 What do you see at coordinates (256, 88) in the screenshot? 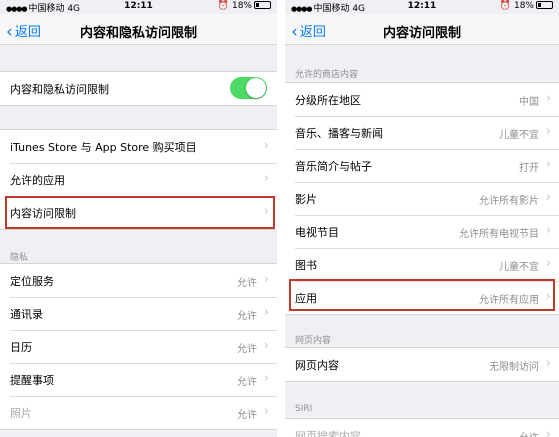
I see `toggle-knob` at bounding box center [256, 88].